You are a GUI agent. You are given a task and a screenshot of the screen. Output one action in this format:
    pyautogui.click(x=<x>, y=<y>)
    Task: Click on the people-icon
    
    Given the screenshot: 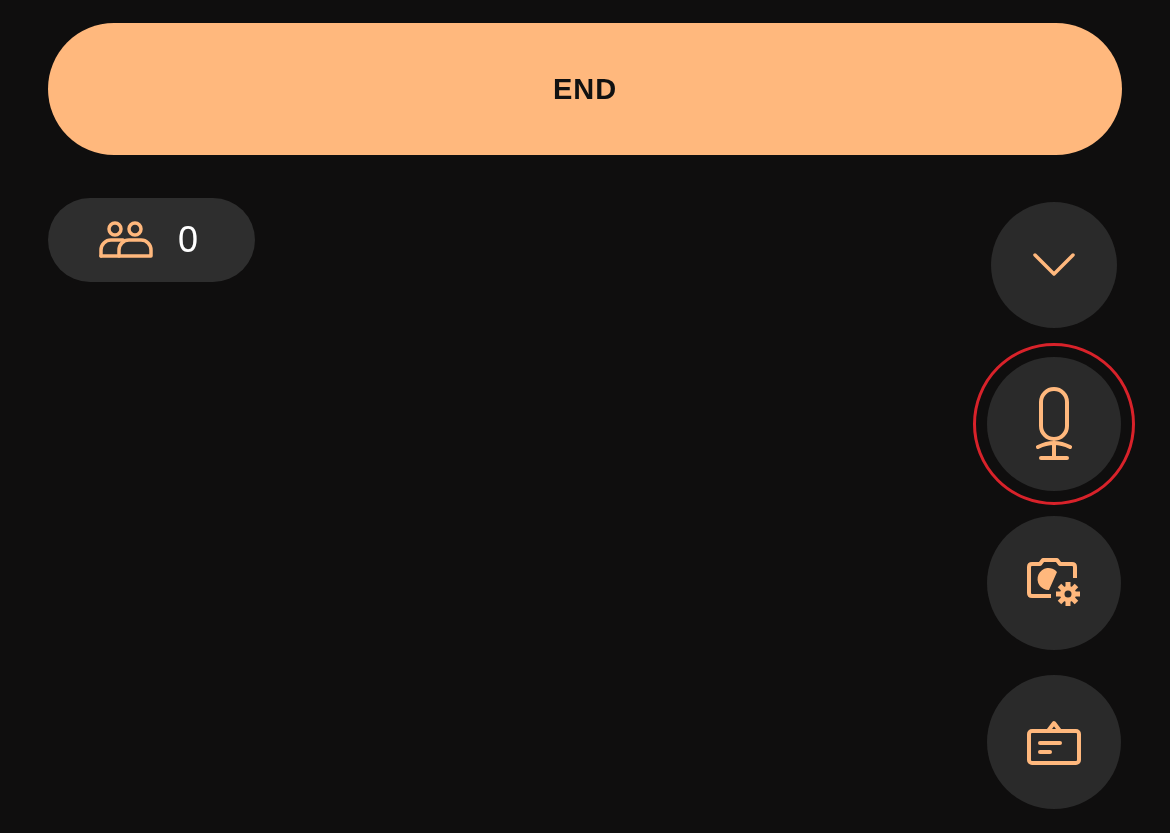 What is the action you would take?
    pyautogui.click(x=126, y=240)
    